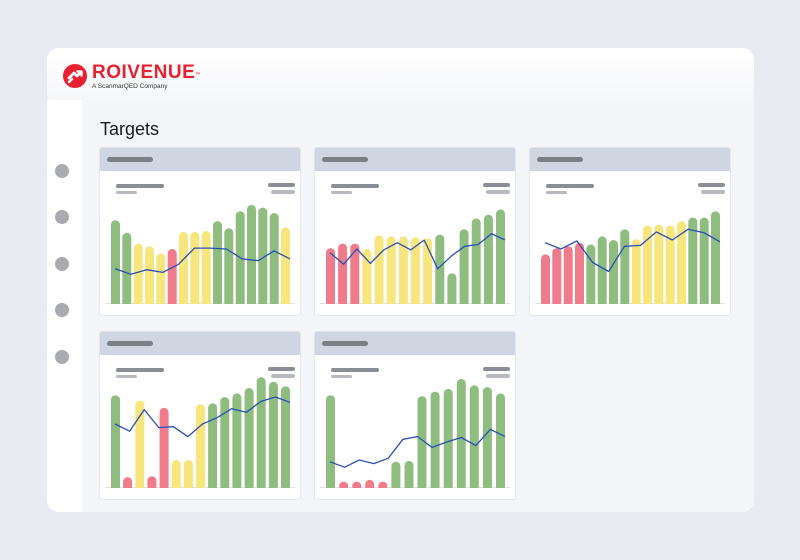 The height and width of the screenshot is (560, 800). What do you see at coordinates (130, 86) in the screenshot?
I see `brand-tagline: A ScanmarQED Company` at bounding box center [130, 86].